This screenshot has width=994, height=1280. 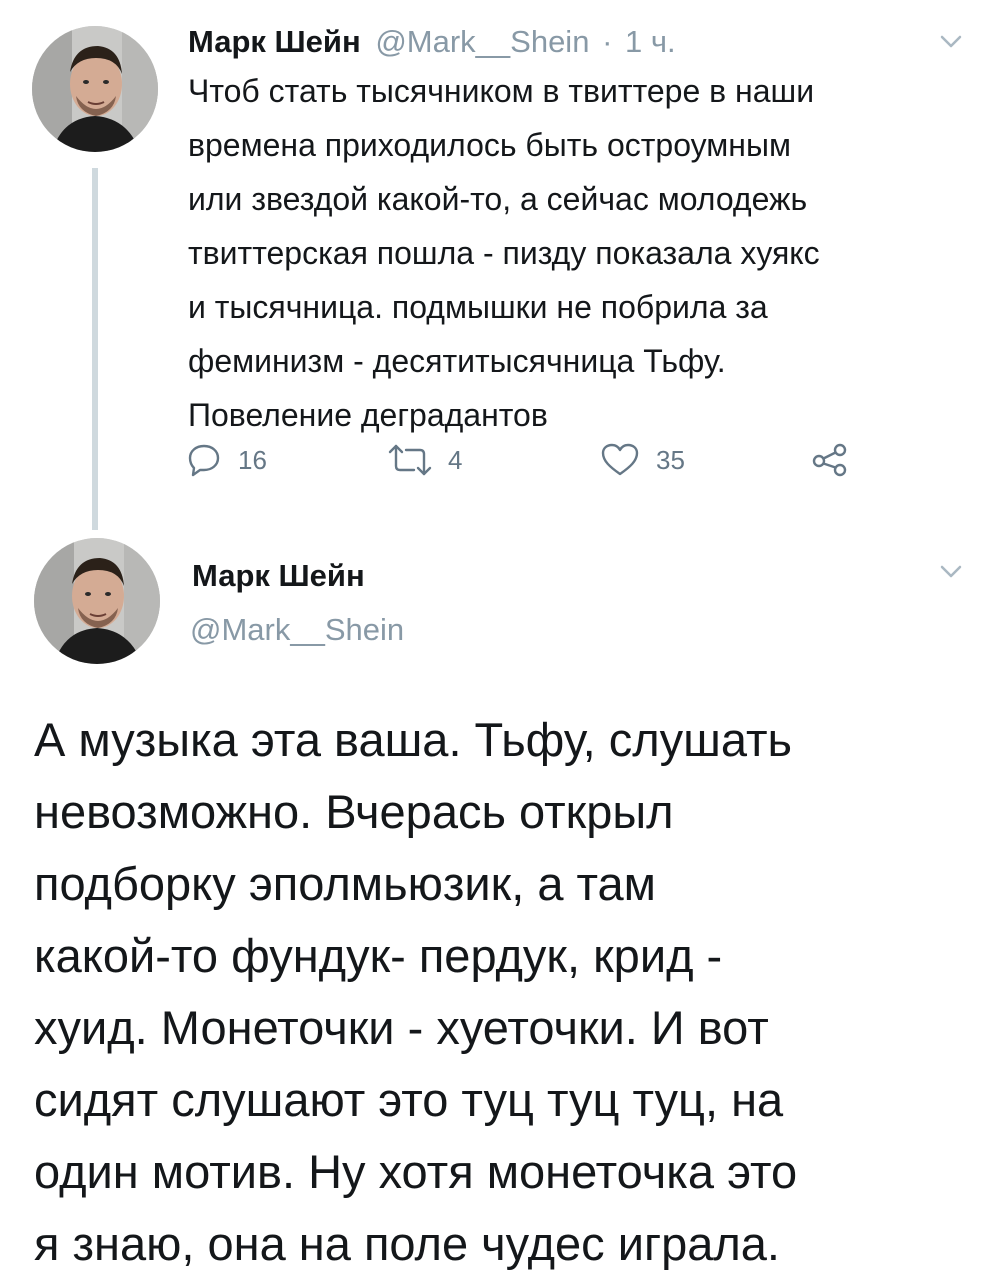 What do you see at coordinates (650, 41) in the screenshot?
I see `tweet-time: 1 ч.` at bounding box center [650, 41].